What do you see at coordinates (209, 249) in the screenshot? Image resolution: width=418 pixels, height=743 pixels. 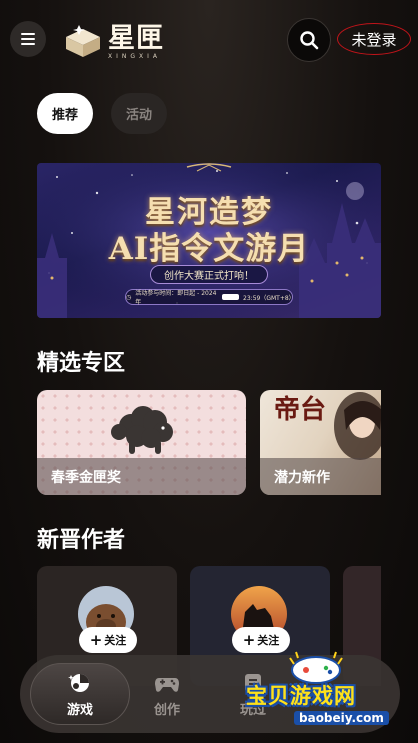 I see `banner-title-line2: AI指令文游月` at bounding box center [209, 249].